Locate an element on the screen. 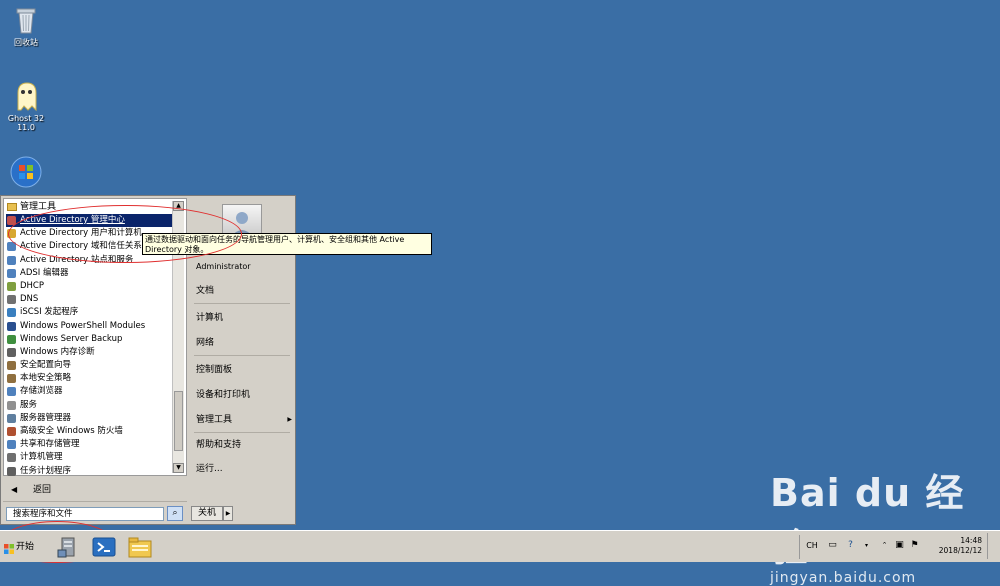  system-tray: CH ▭ ? ▾ ⌃ ▣ ⚑ 14:48 2018/12/12 is located at coordinates (892, 547).